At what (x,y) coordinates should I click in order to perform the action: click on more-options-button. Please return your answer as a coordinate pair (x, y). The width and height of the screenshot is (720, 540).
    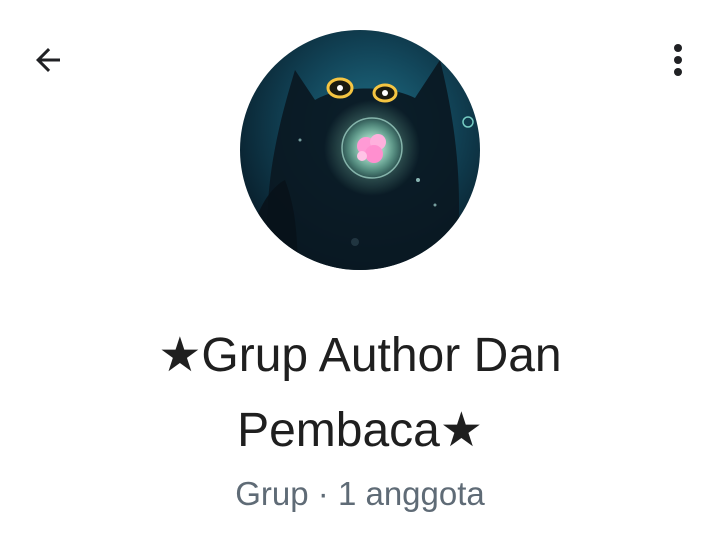
    Looking at the image, I should click on (678, 62).